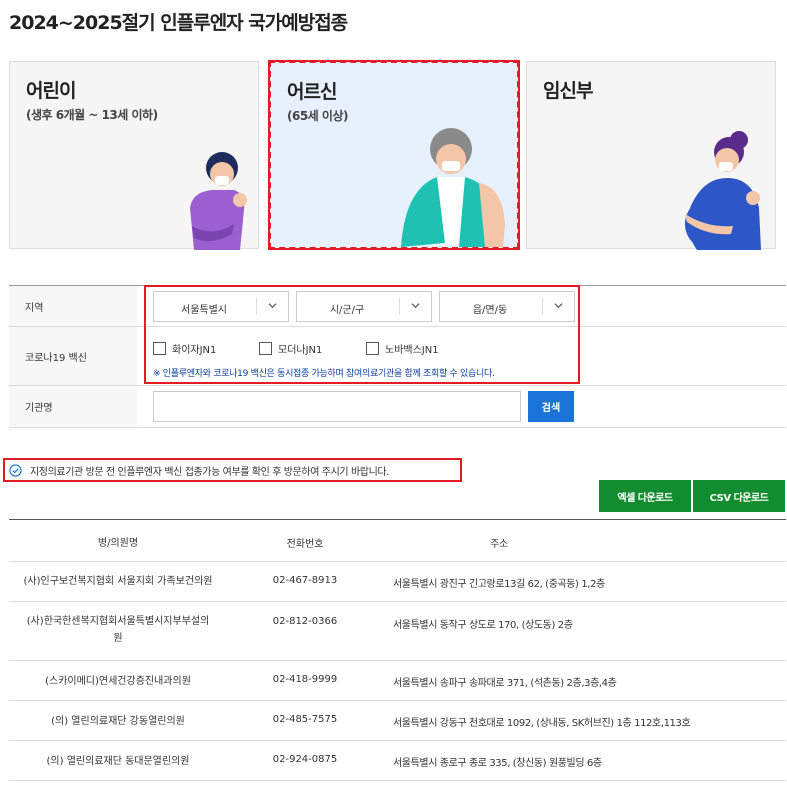 The width and height of the screenshot is (787, 789). I want to click on pregnant-vaccination-illustration, so click(723, 190).